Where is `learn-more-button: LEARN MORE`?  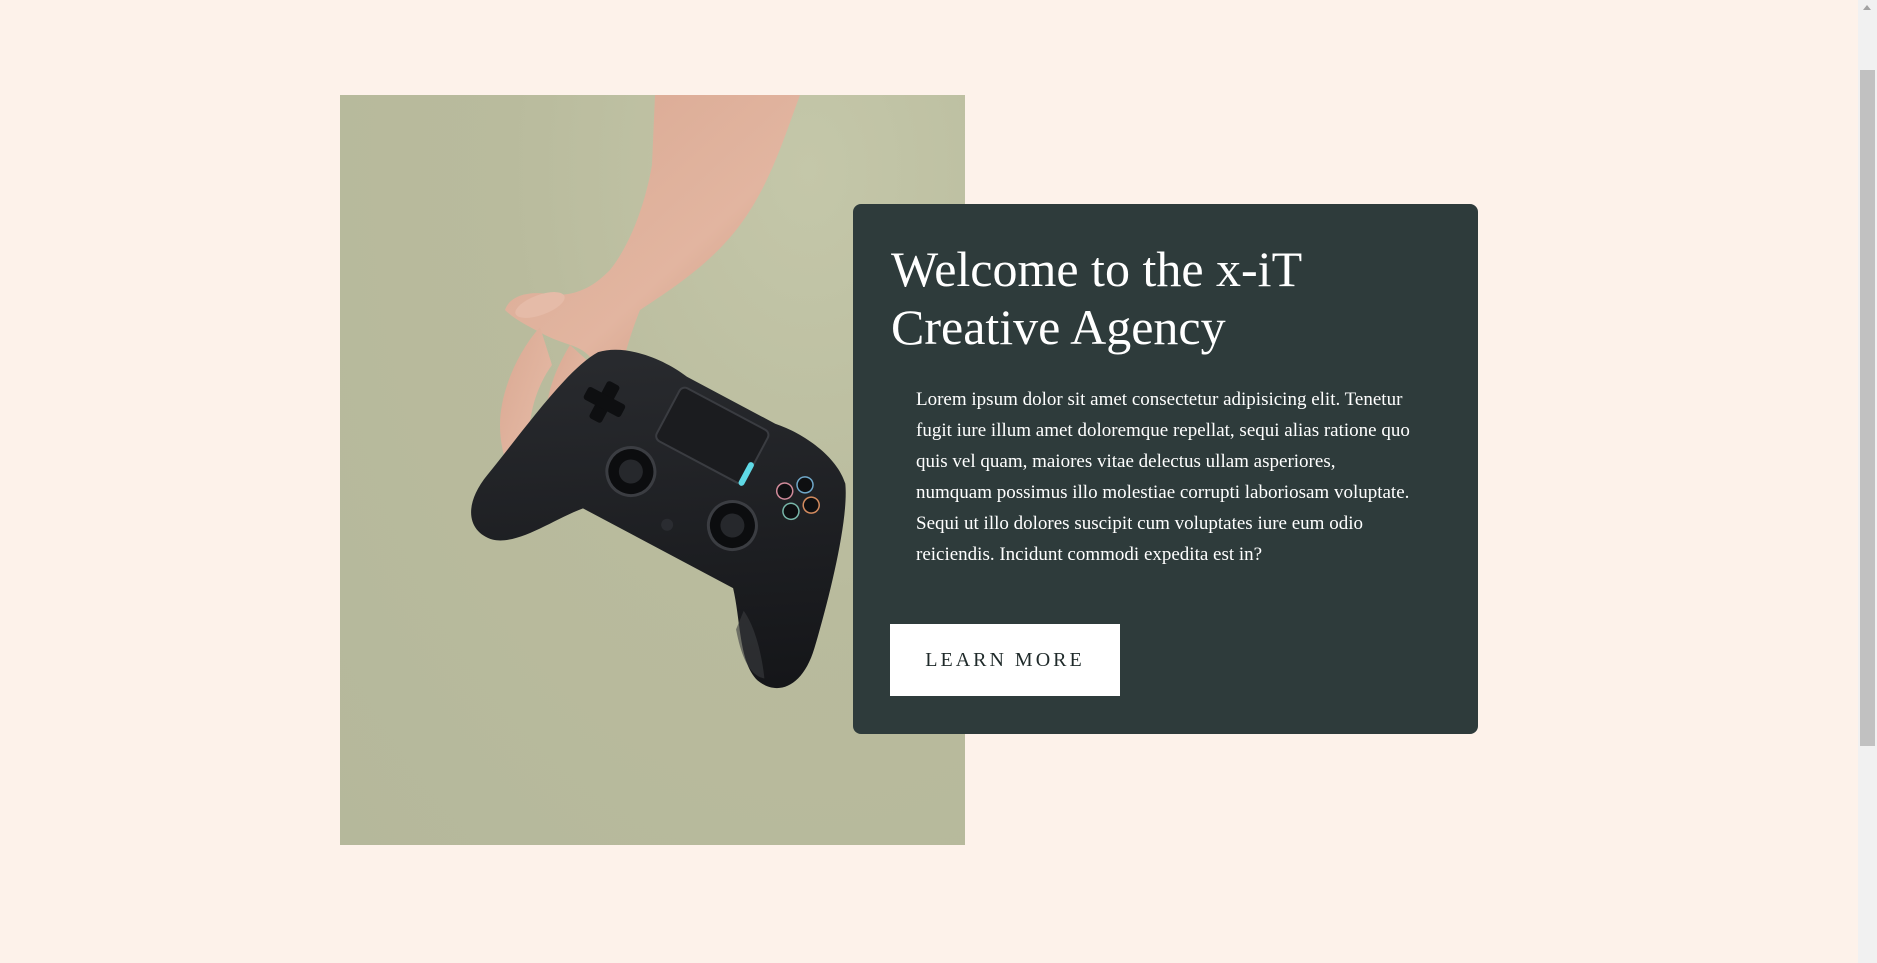 learn-more-button: LEARN MORE is located at coordinates (1005, 660).